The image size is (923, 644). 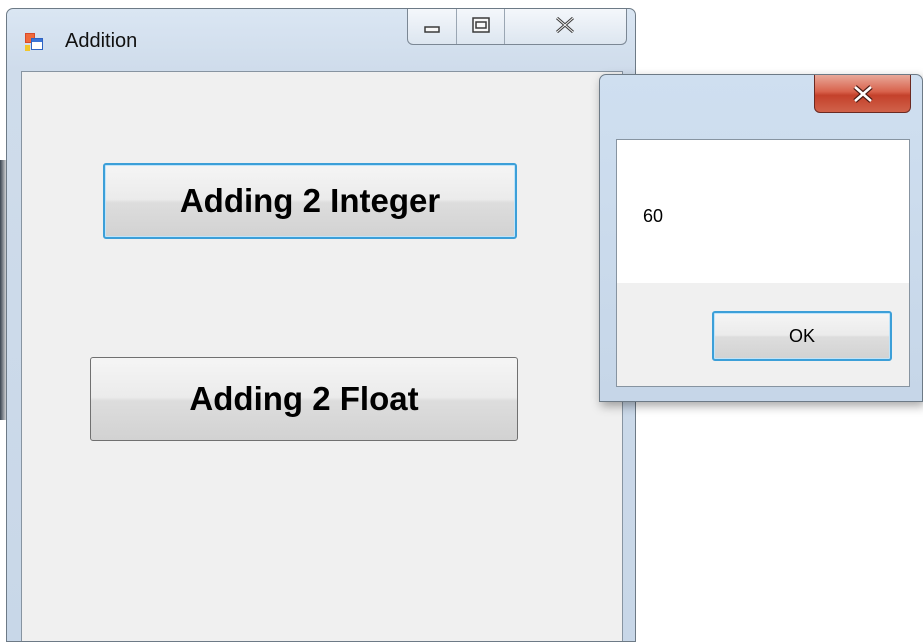 I want to click on ok-button: OK, so click(x=802, y=336).